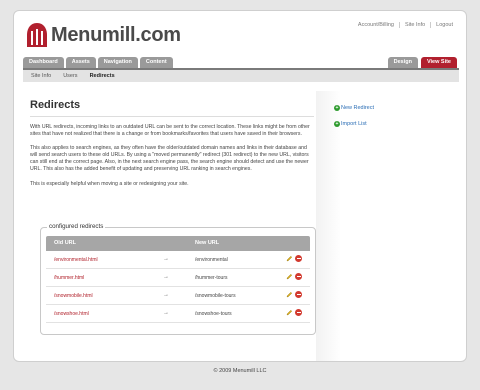  What do you see at coordinates (240, 371) in the screenshot?
I see `footer-copyright: © 2009 Menumill LLC` at bounding box center [240, 371].